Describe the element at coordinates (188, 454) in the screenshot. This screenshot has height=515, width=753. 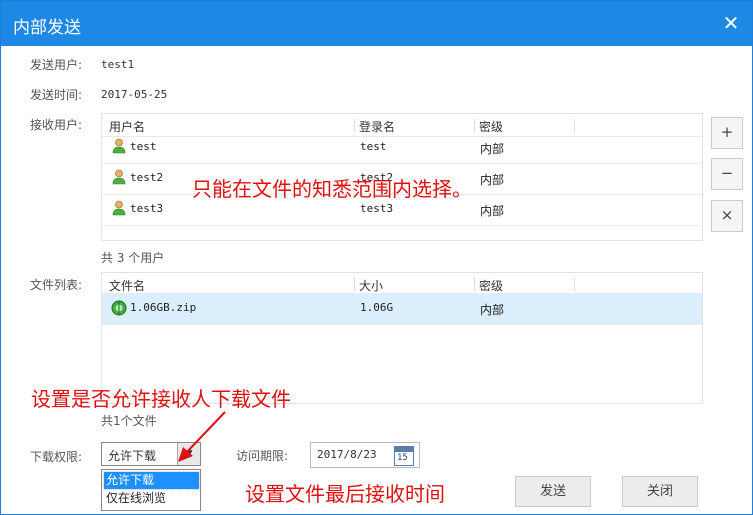
I see `chevron-down-icon: ▼` at that location.